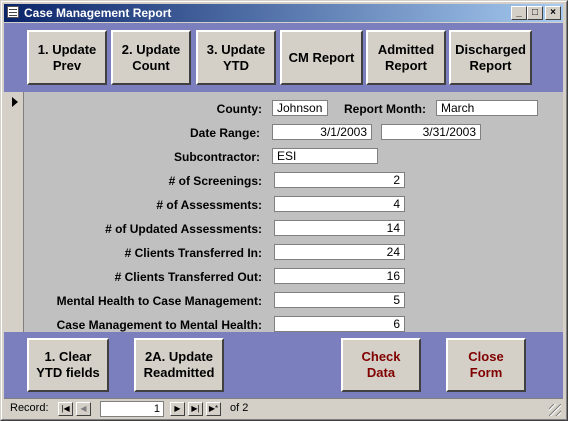  What do you see at coordinates (132, 409) in the screenshot?
I see `record-number-input: 1` at bounding box center [132, 409].